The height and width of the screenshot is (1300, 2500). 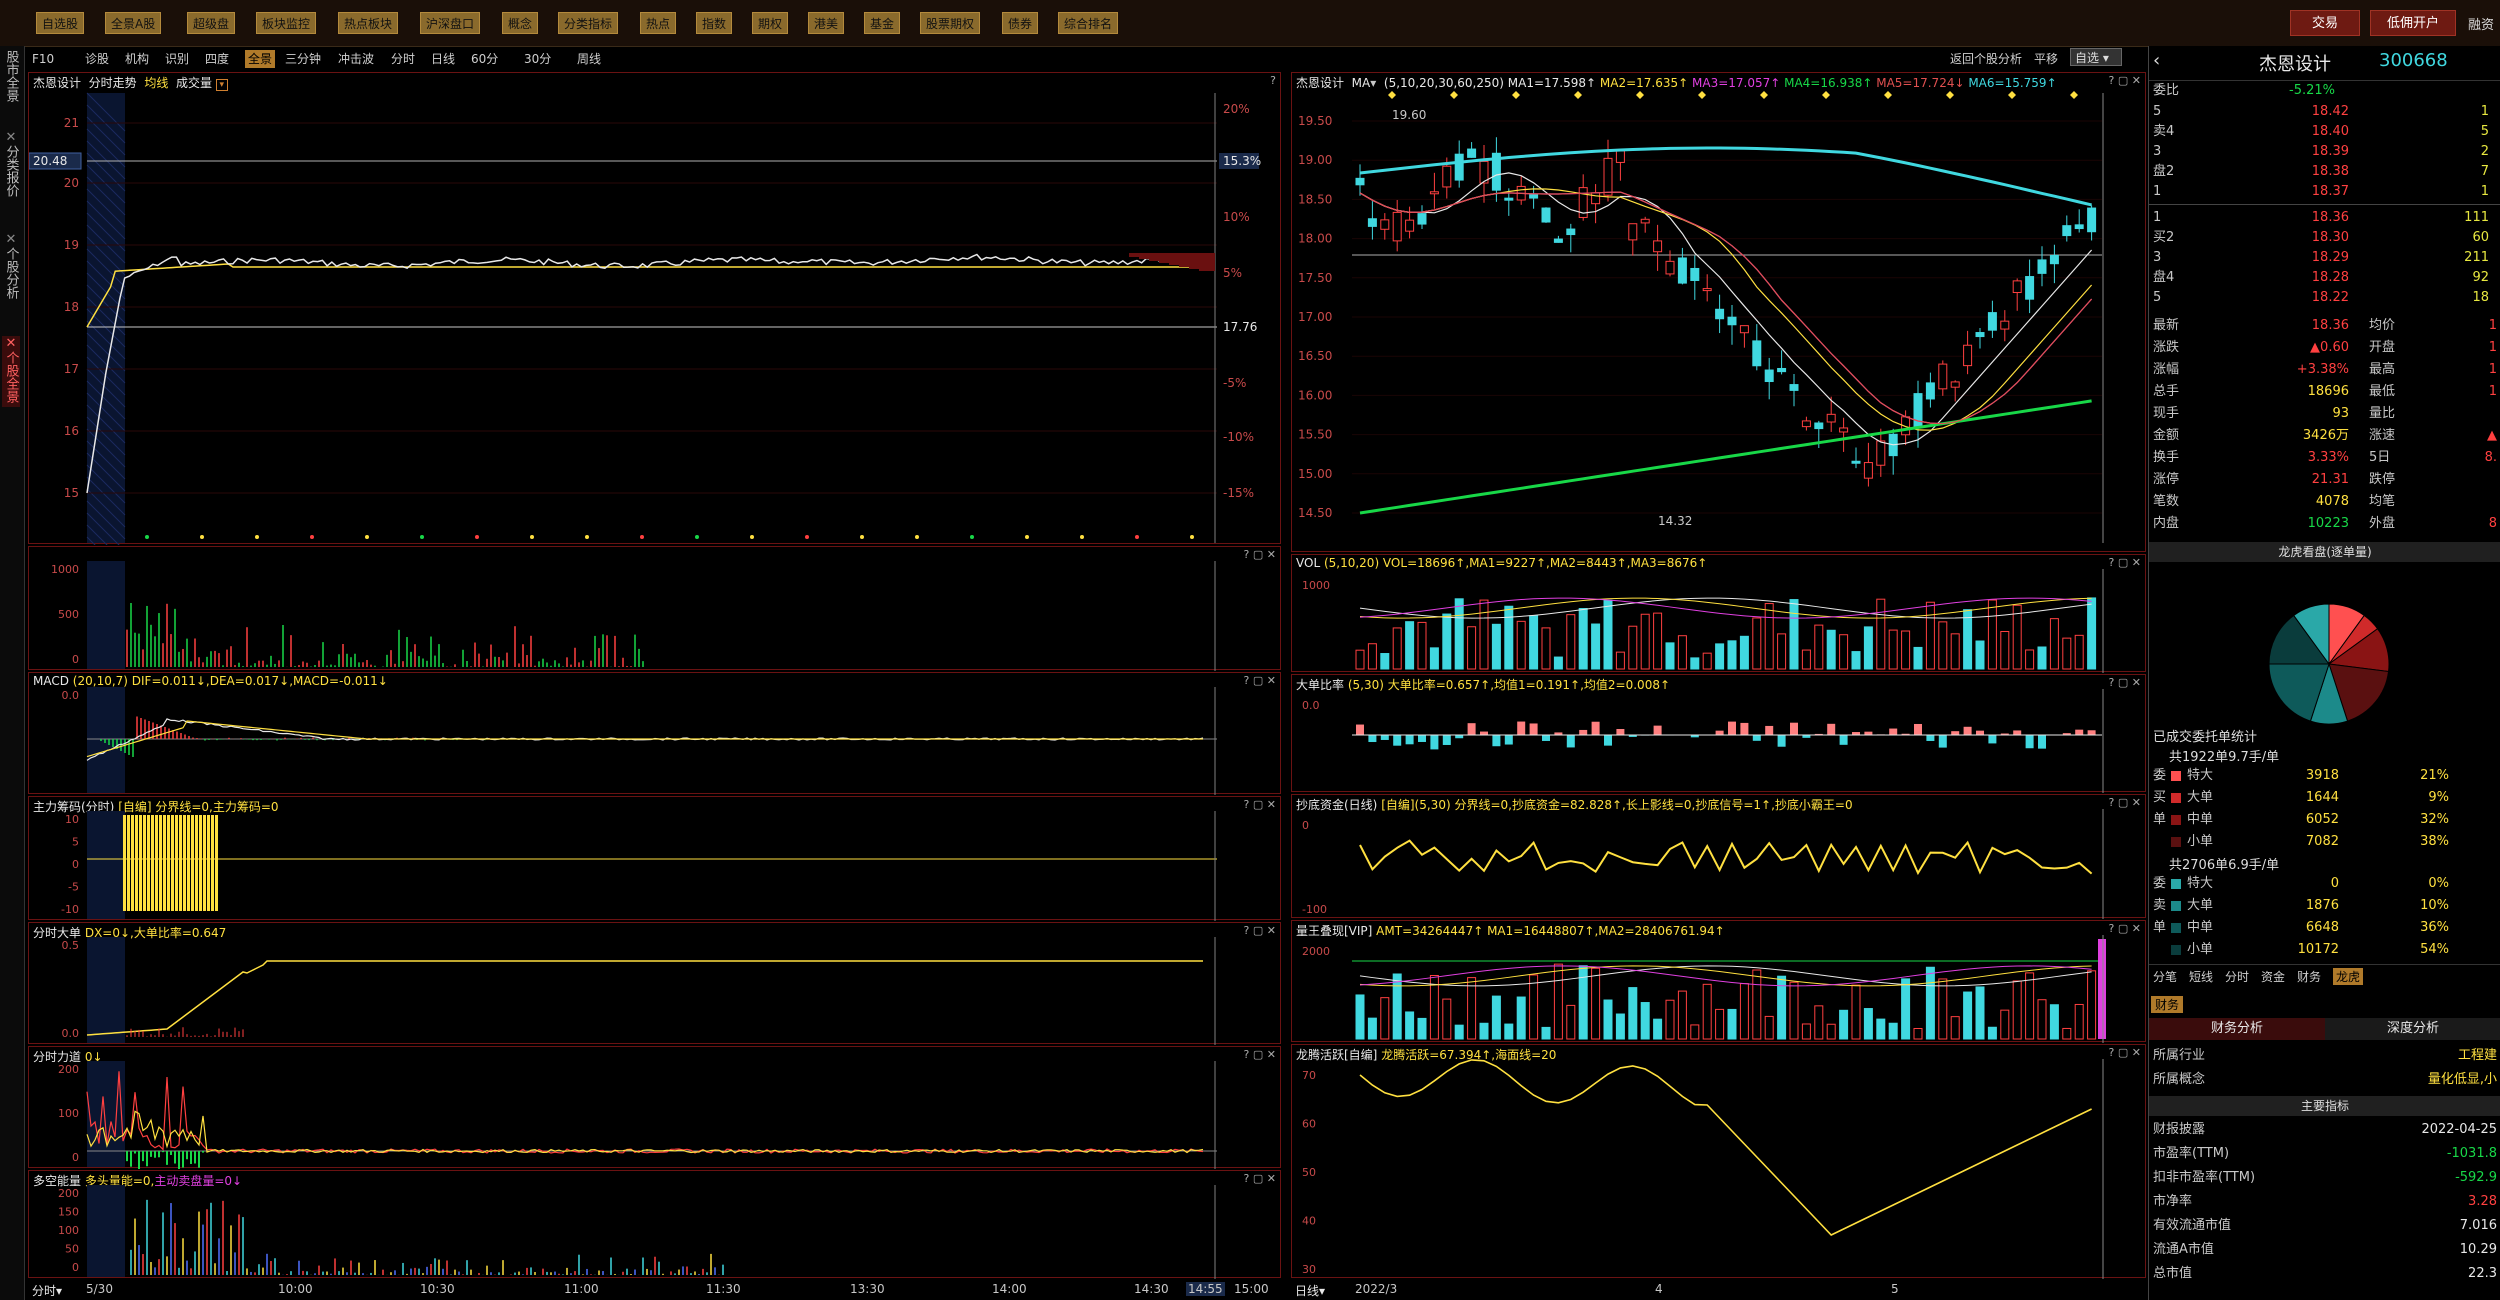 What do you see at coordinates (2324, 278) in the screenshot?
I see `bid-row: 盘4 18.28 92` at bounding box center [2324, 278].